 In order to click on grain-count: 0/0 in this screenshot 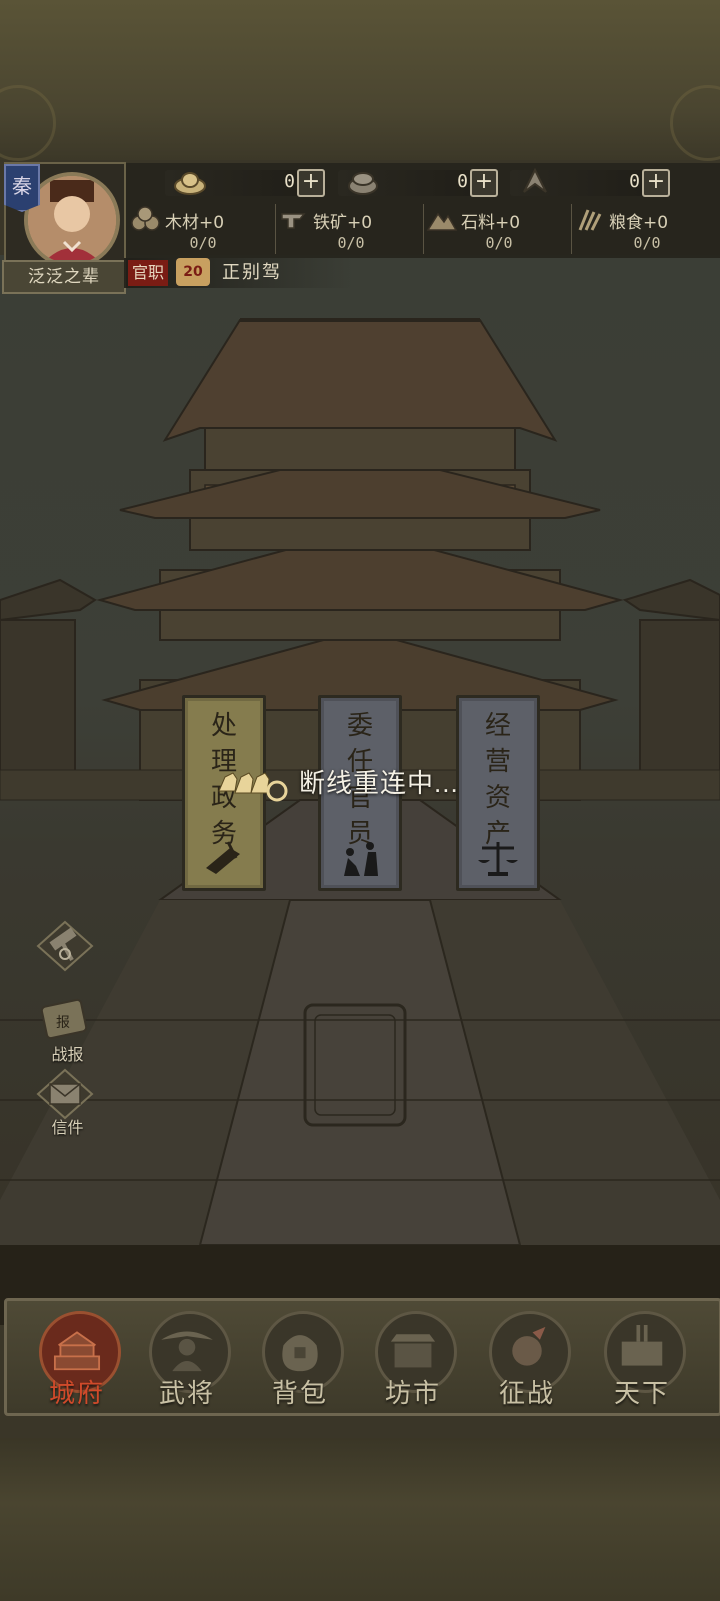, I will do `click(647, 243)`.